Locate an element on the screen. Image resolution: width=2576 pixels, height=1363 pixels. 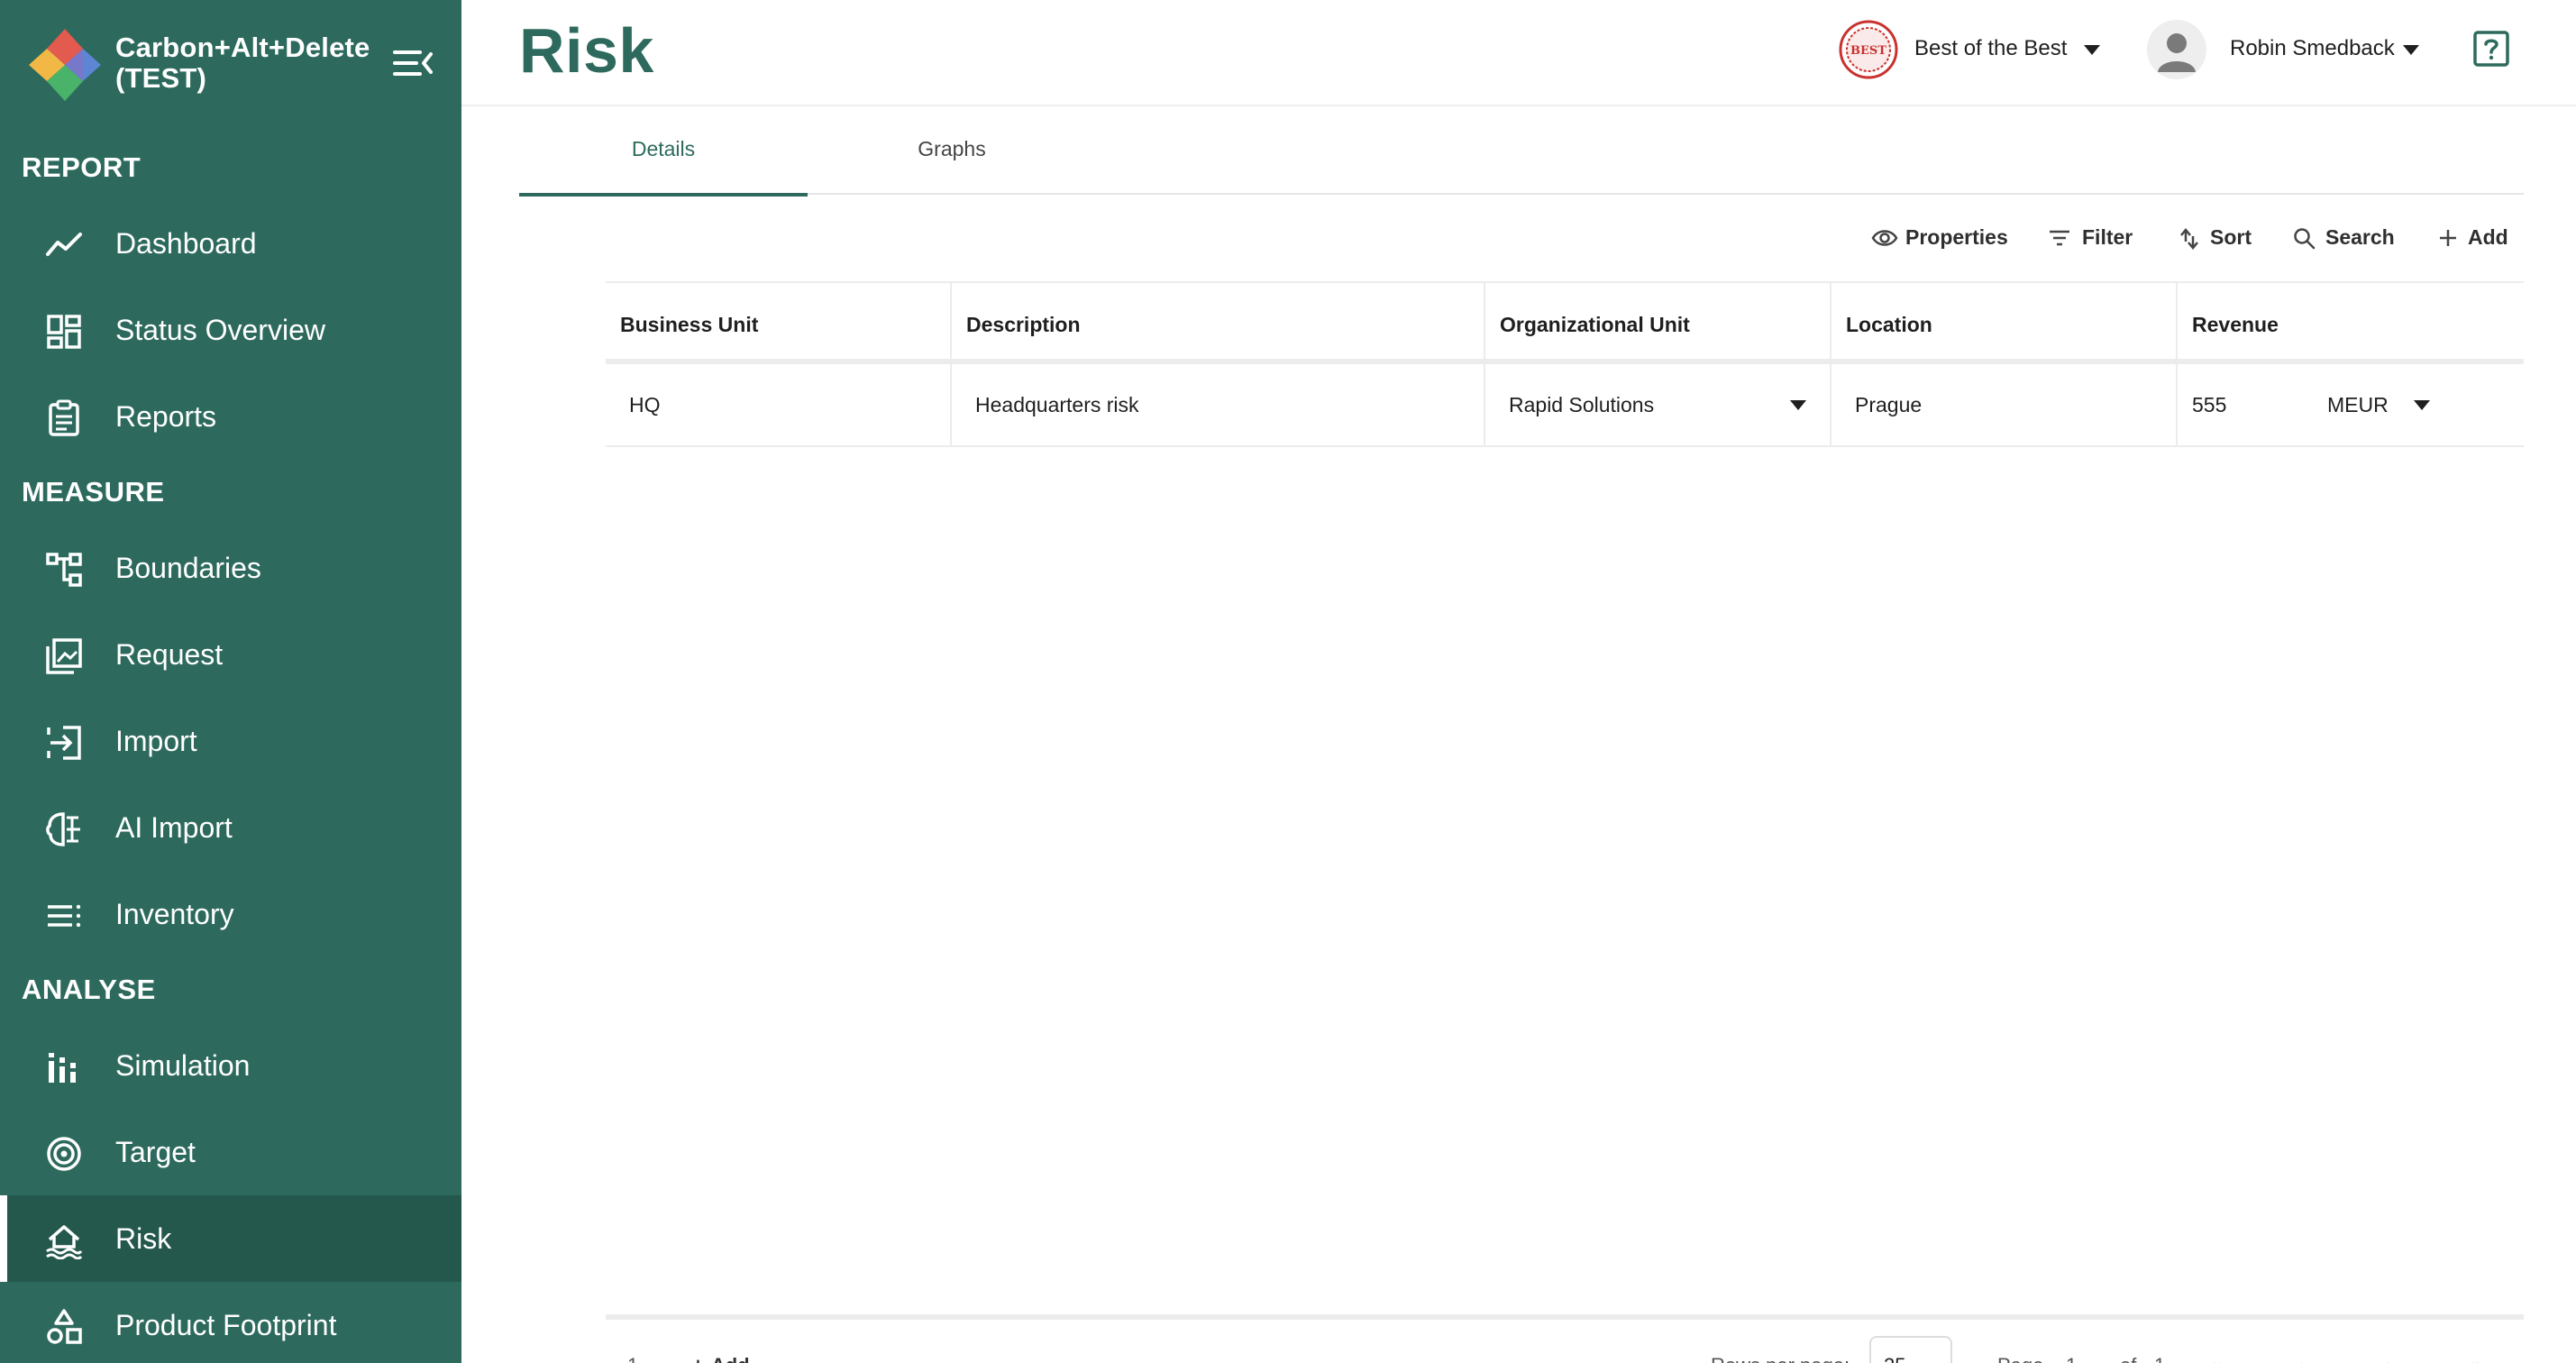
tab-graphs: Graphs is located at coordinates (952, 156).